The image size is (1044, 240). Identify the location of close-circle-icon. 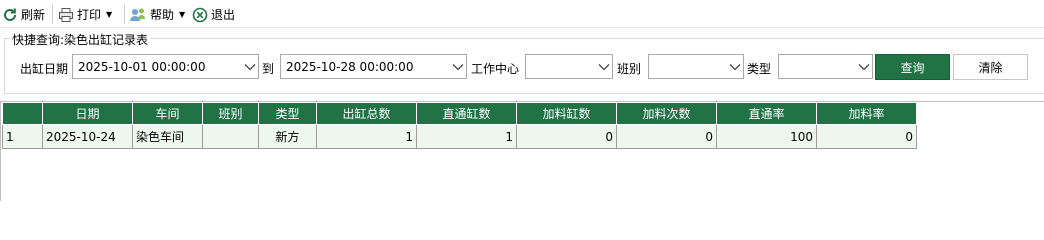
(200, 15).